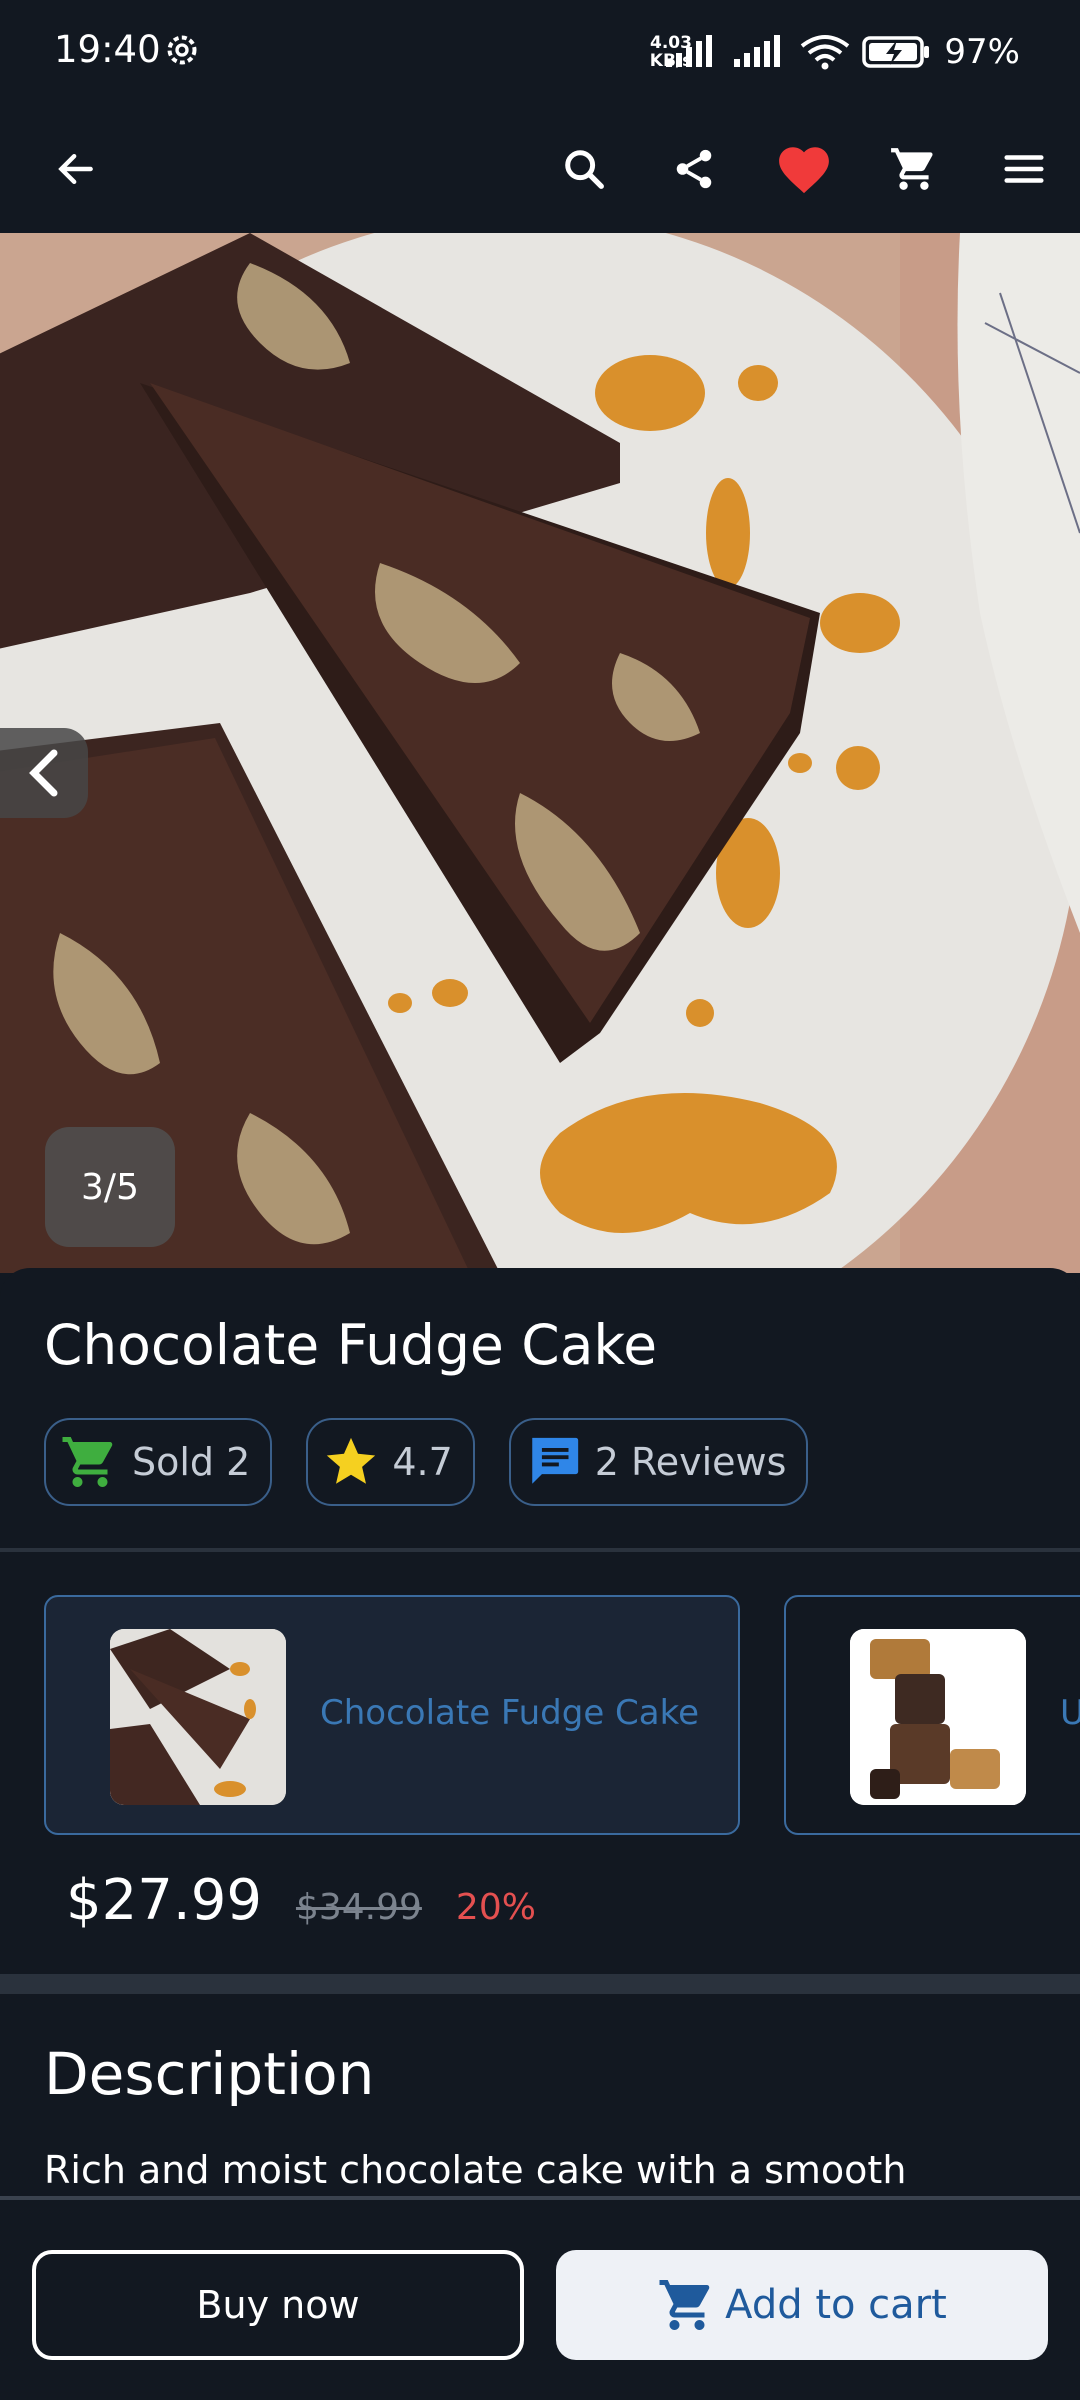  I want to click on cart-button, so click(914, 169).